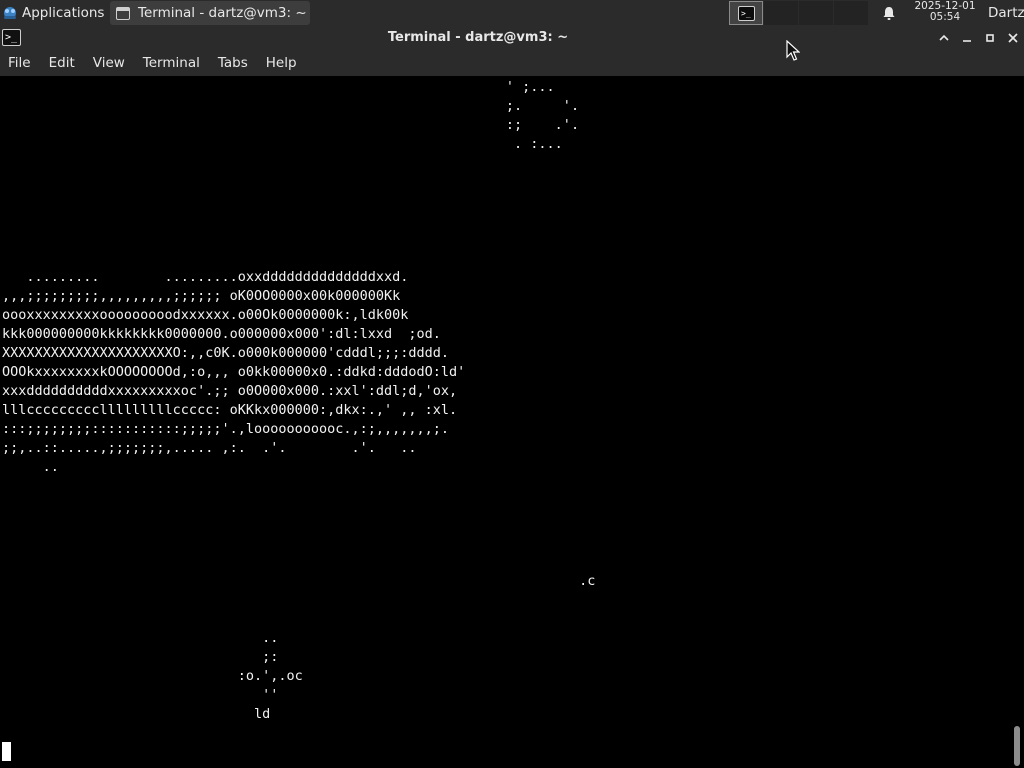  Describe the element at coordinates (152, 676) in the screenshot. I see `terminal-line: :o.',.oc` at that location.